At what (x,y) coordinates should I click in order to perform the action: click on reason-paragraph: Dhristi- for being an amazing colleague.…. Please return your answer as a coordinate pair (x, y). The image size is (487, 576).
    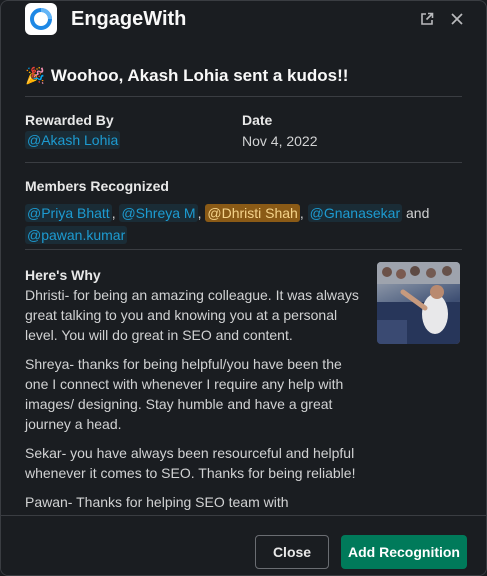
    Looking at the image, I should click on (192, 315).